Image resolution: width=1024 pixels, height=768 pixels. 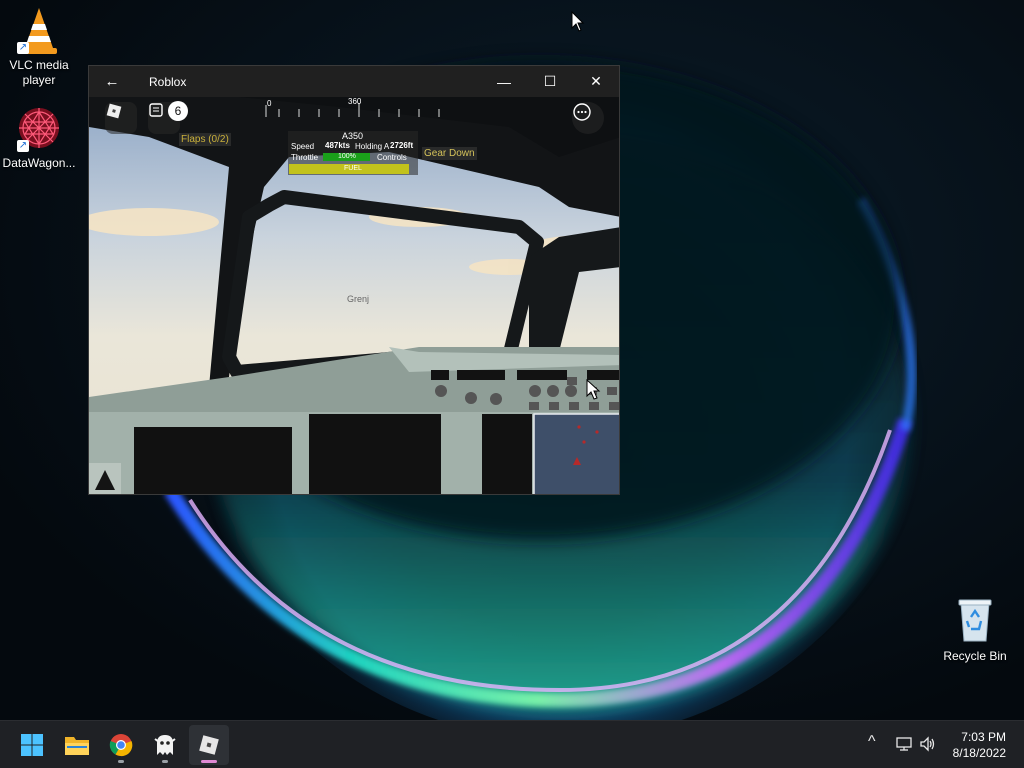 I want to click on desktop-icon-recycle-bin: Recycle Bin, so click(x=975, y=630).